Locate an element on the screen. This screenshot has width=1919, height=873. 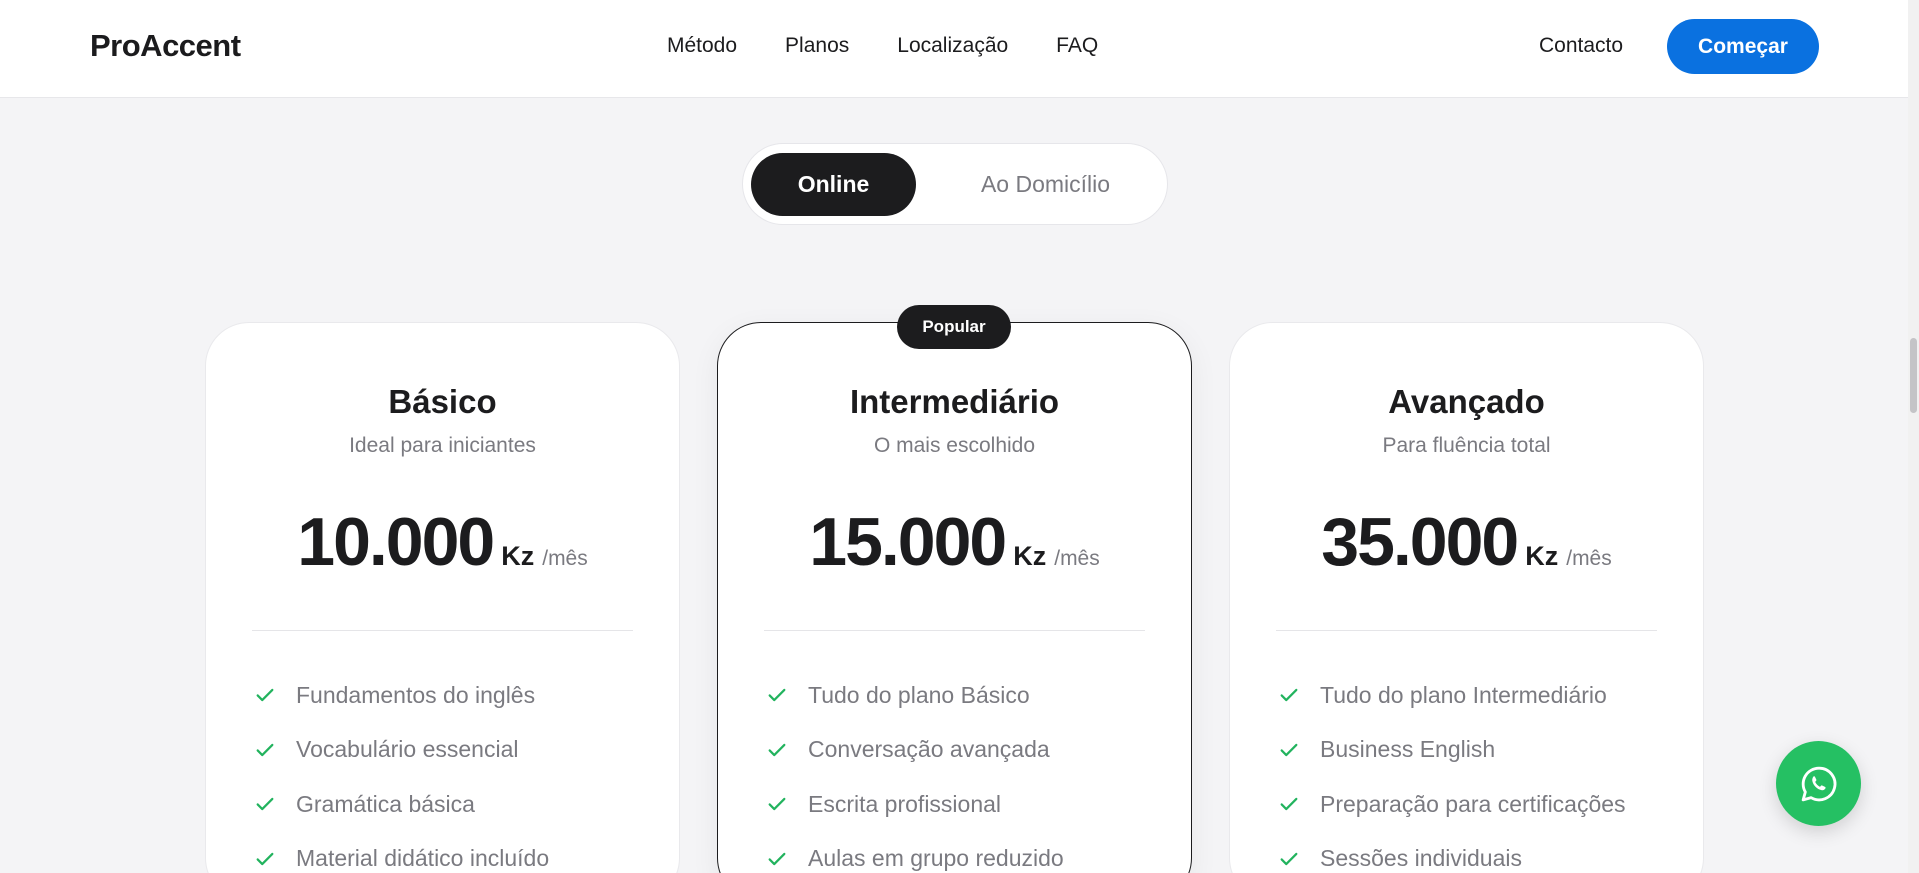
nav-link-planos: Planos is located at coordinates (817, 46).